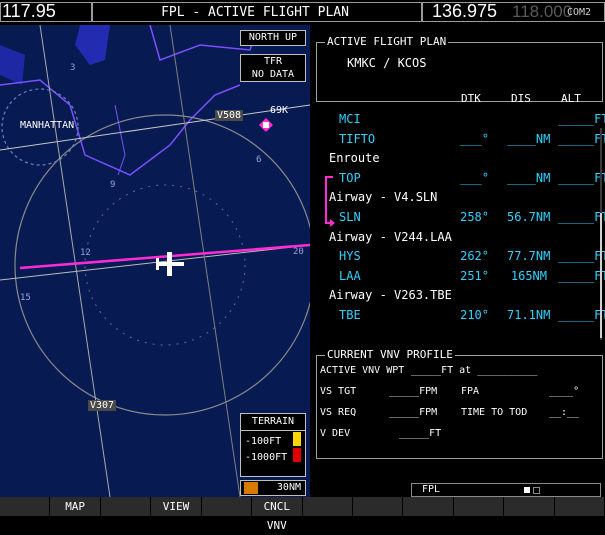  What do you see at coordinates (529, 256) in the screenshot?
I see `waypoint-dis: 77.7NM` at bounding box center [529, 256].